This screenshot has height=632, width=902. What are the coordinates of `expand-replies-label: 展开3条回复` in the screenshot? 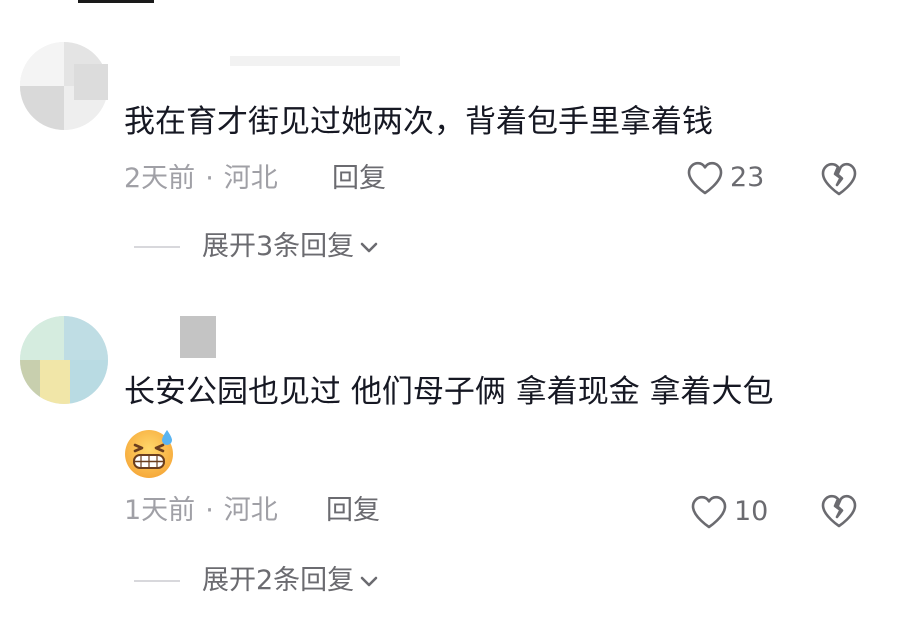 It's located at (278, 246).